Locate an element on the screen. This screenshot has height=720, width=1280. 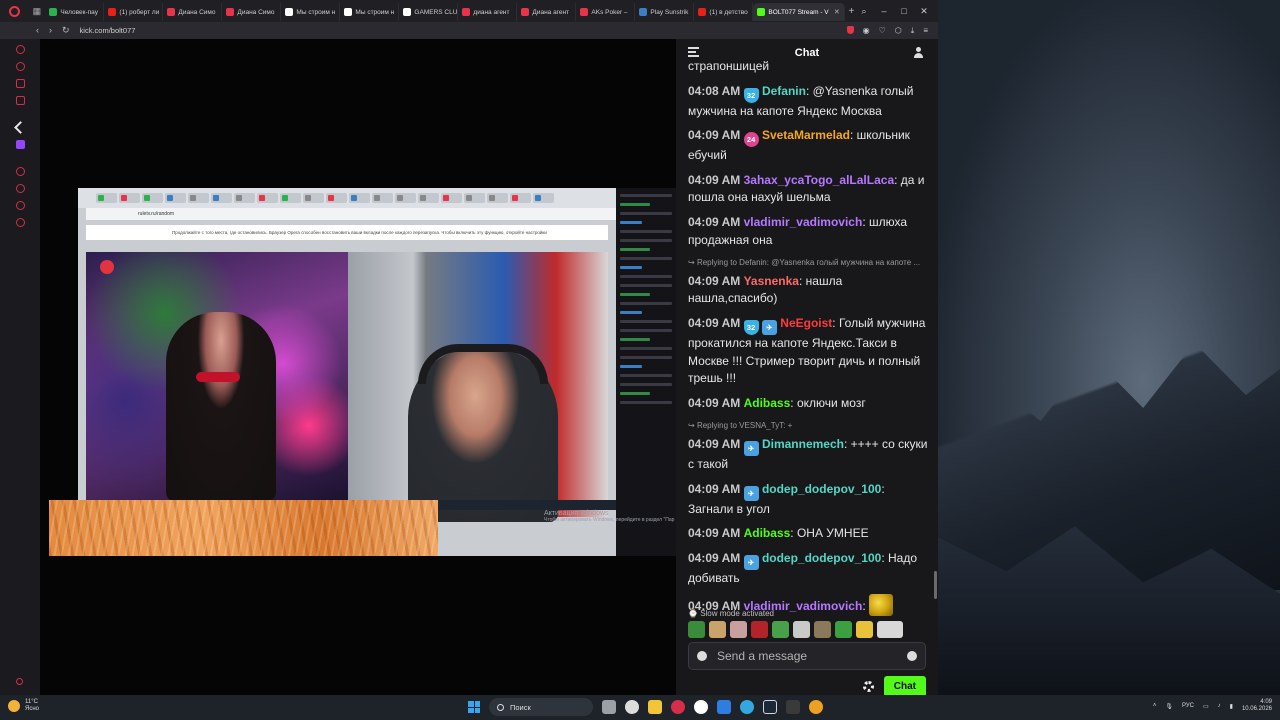
chat-input is located at coordinates (812, 656).